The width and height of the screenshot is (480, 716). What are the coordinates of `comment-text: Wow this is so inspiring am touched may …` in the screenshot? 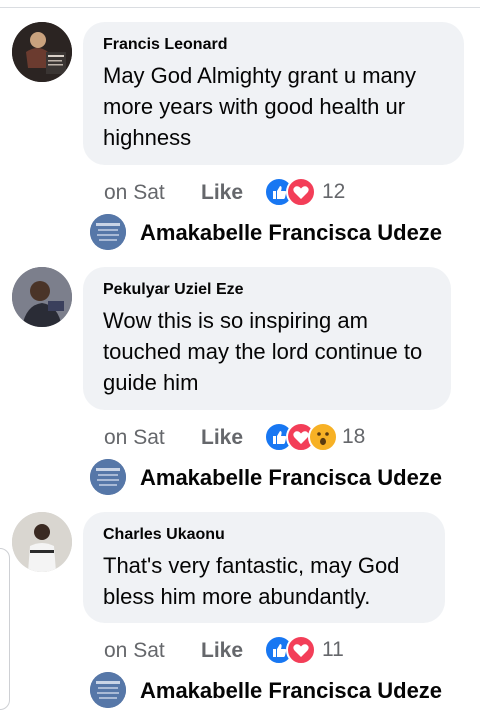 It's located at (263, 351).